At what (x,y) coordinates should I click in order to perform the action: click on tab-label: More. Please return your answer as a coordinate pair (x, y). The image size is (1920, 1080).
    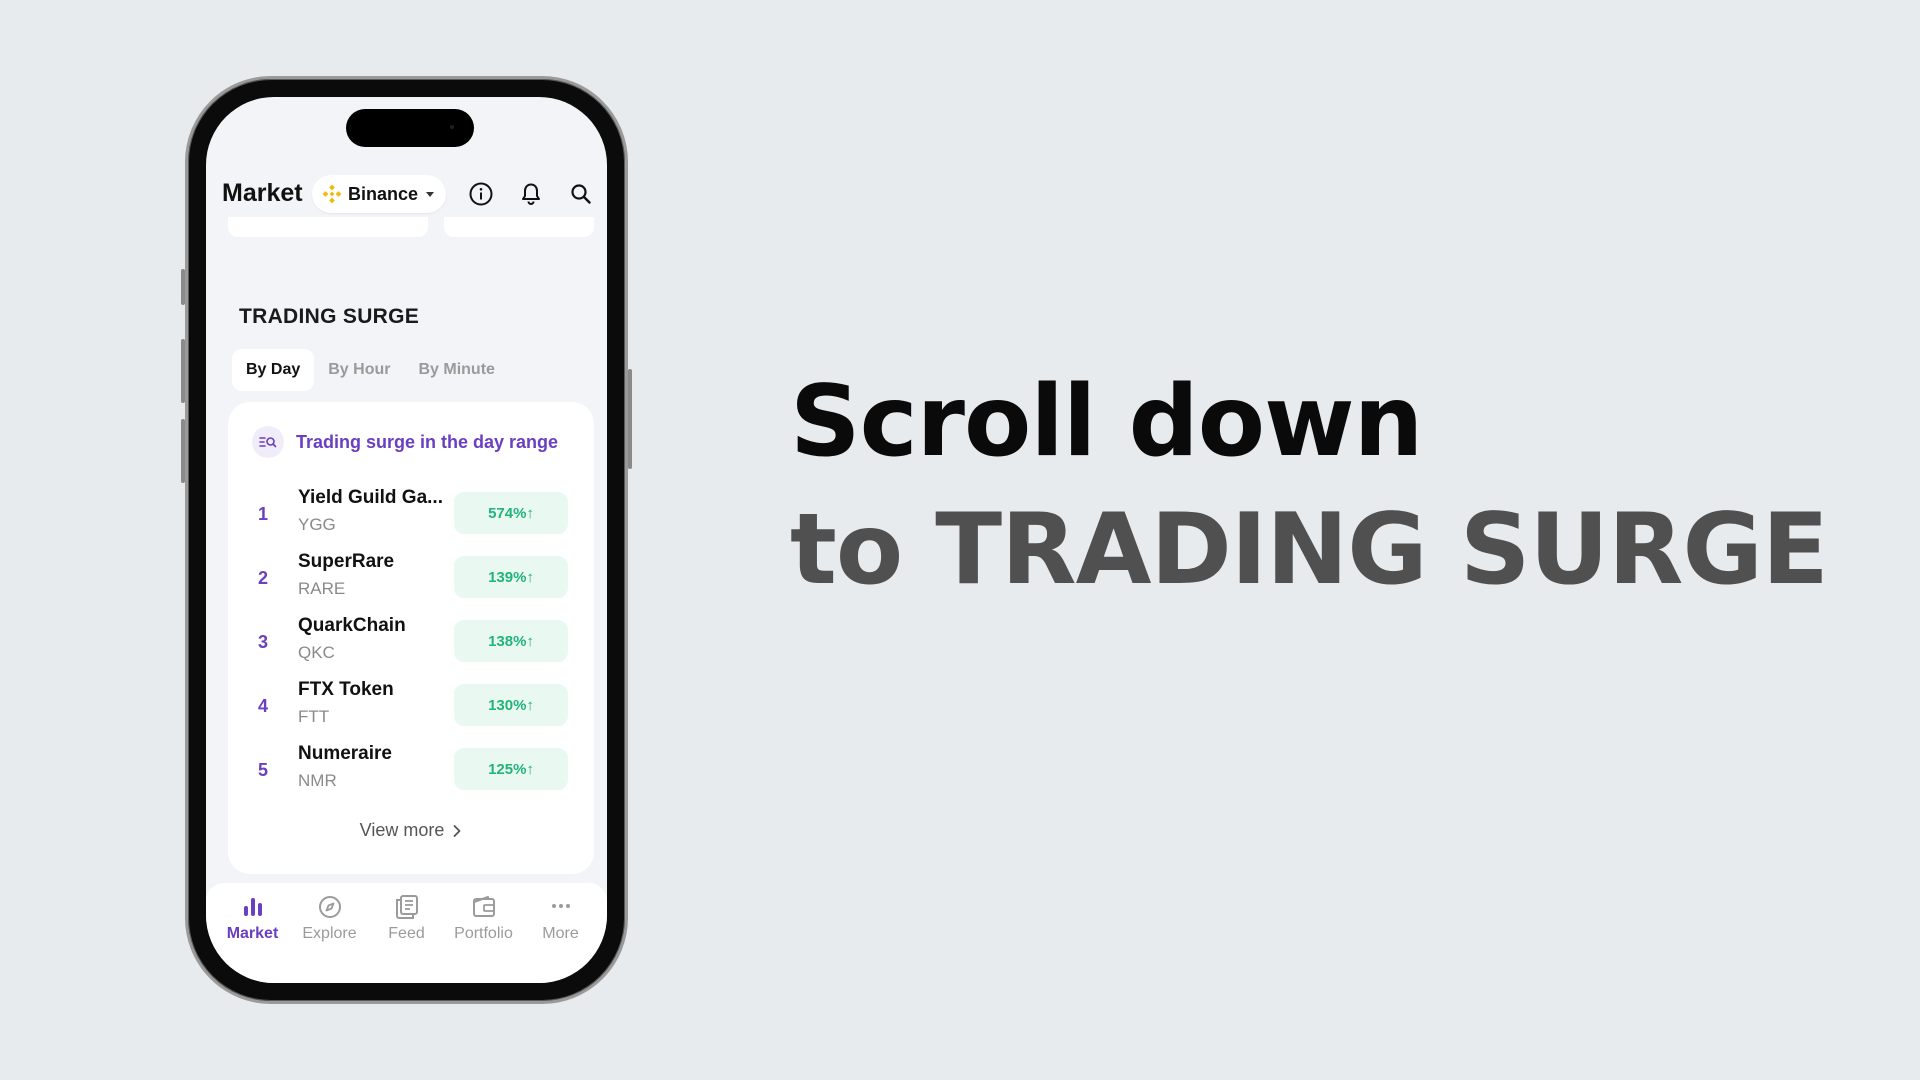
    Looking at the image, I should click on (560, 933).